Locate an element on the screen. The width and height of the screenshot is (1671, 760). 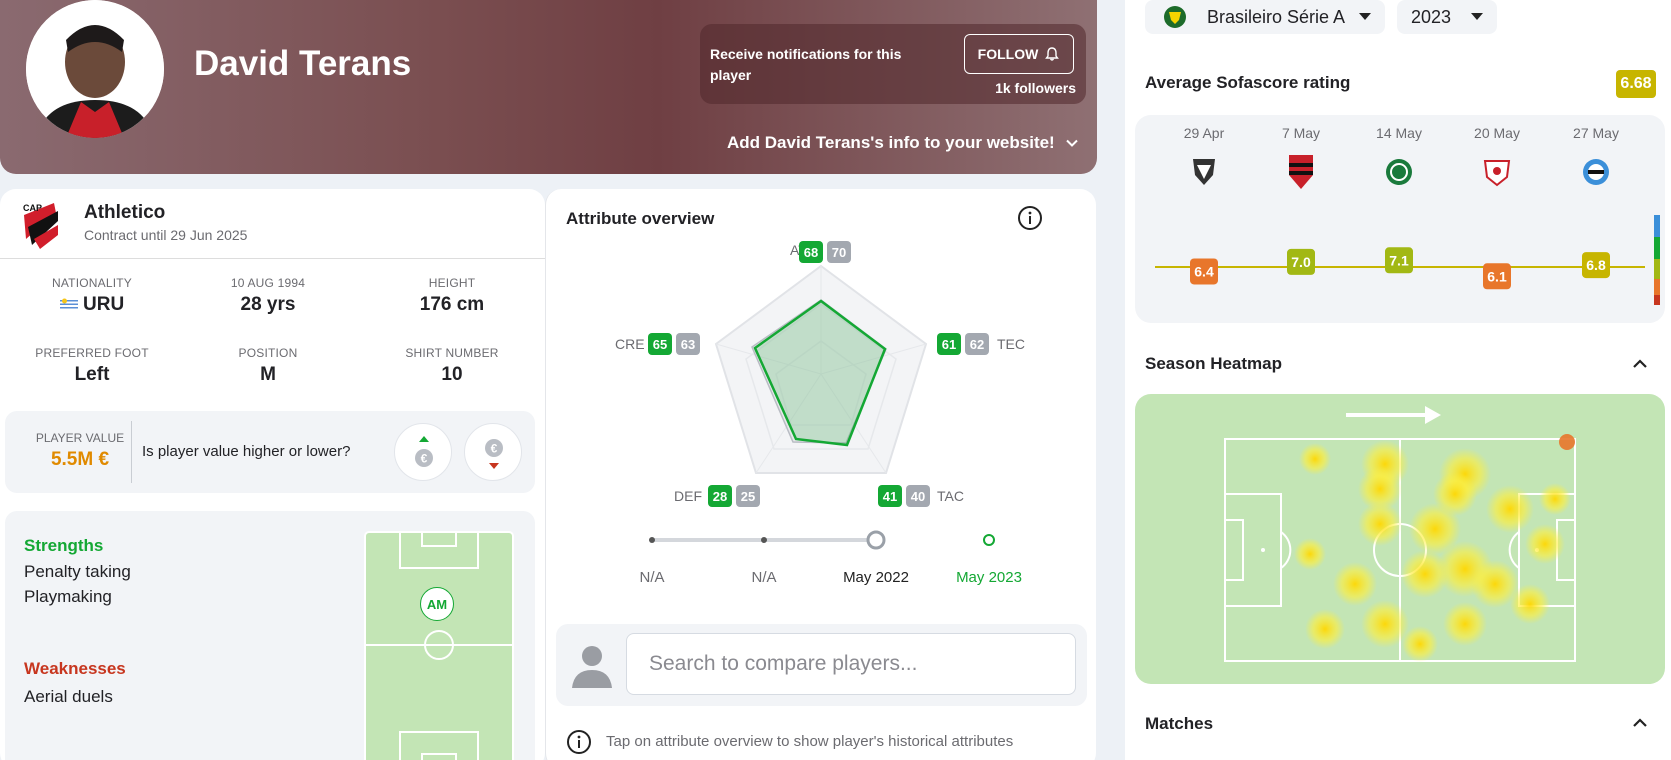
divider is located at coordinates (131, 452).